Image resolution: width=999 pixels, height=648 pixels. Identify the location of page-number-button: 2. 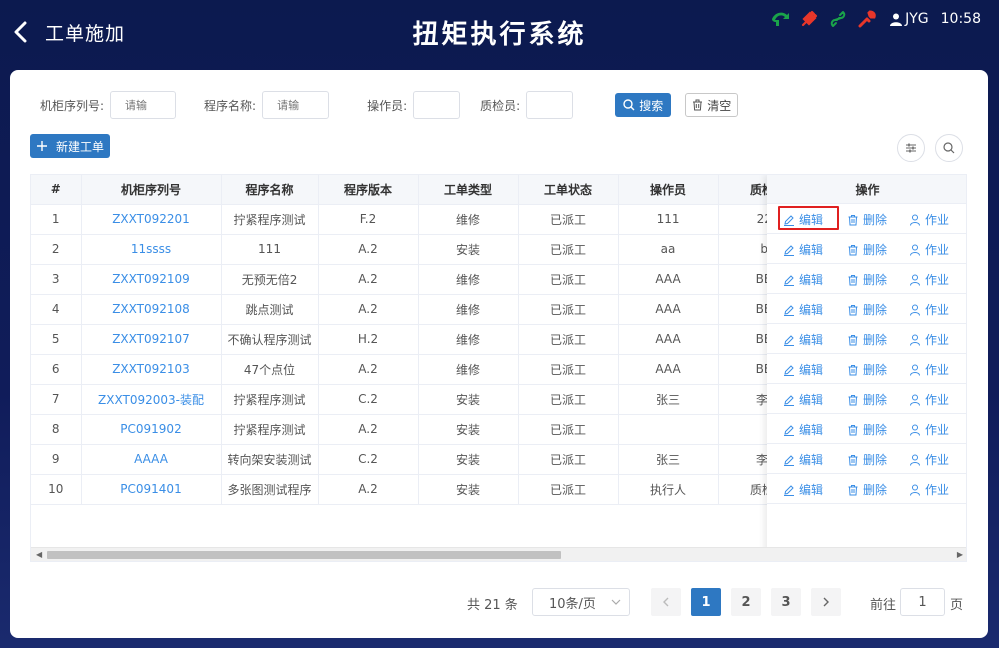
(746, 602).